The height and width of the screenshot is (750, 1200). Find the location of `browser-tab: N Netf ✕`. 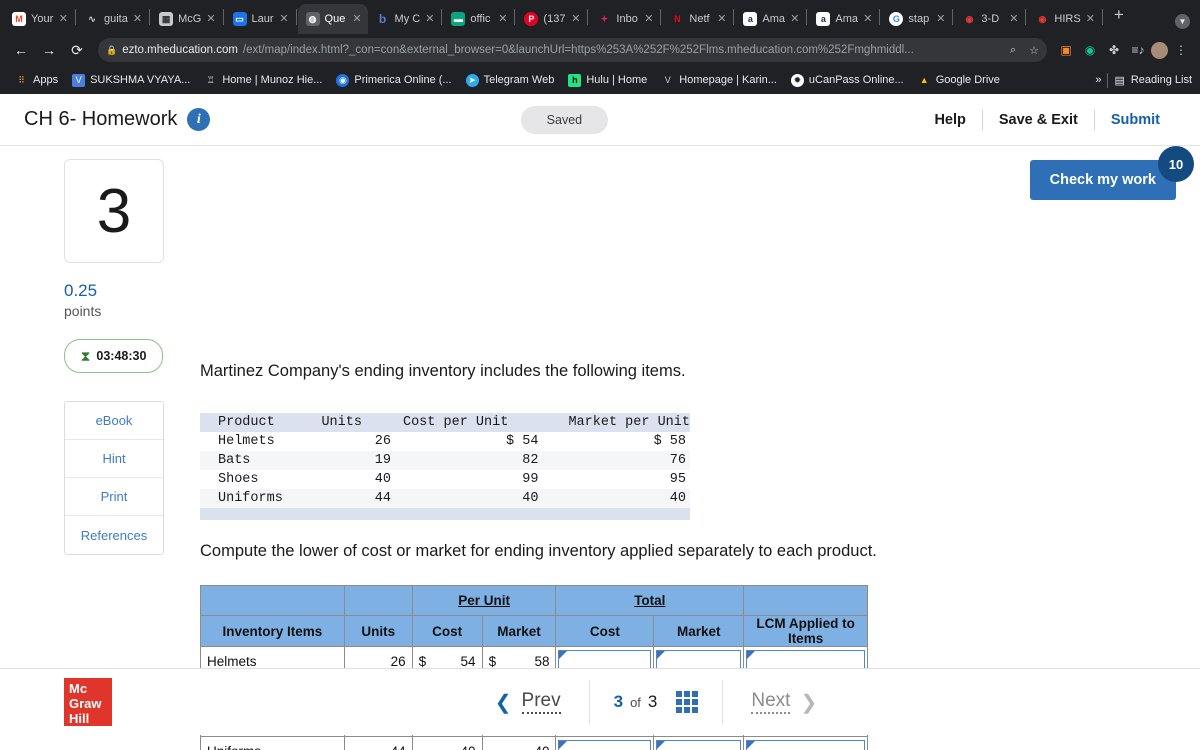

browser-tab: N Netf ✕ is located at coordinates (697, 19).